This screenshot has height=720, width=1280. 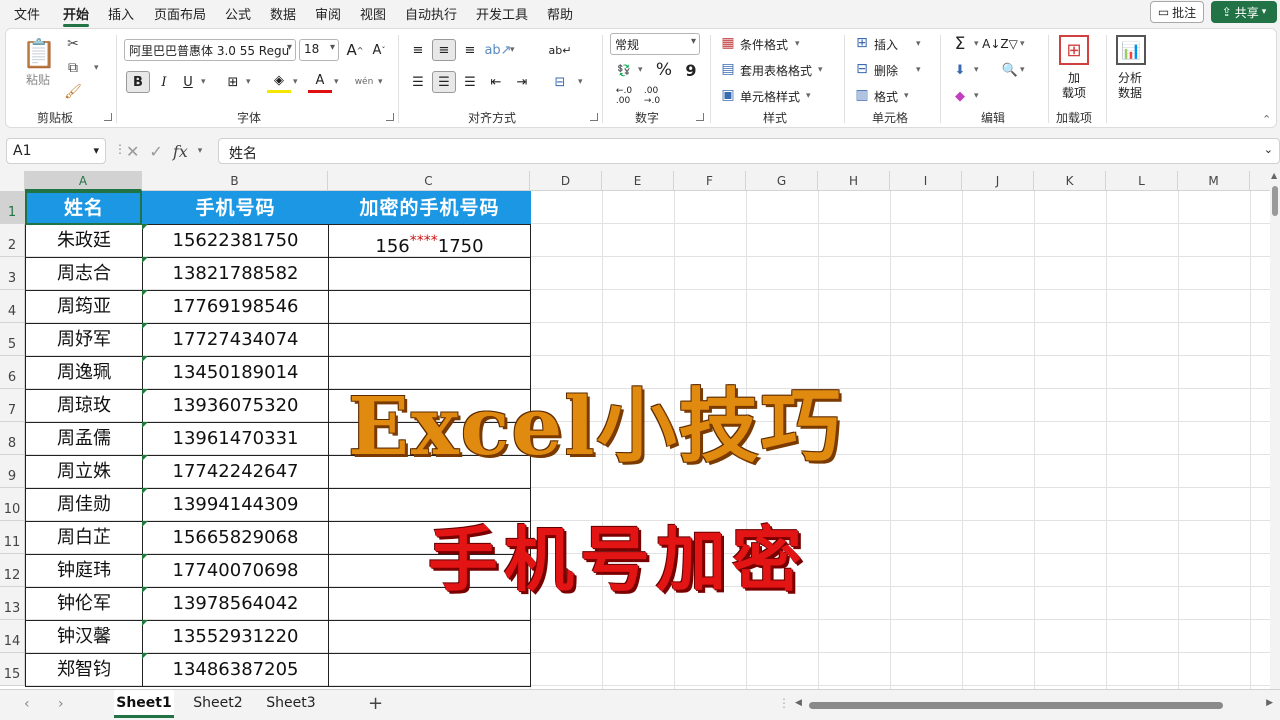 What do you see at coordinates (84, 241) in the screenshot?
I see `name-cell: 朱政廷` at bounding box center [84, 241].